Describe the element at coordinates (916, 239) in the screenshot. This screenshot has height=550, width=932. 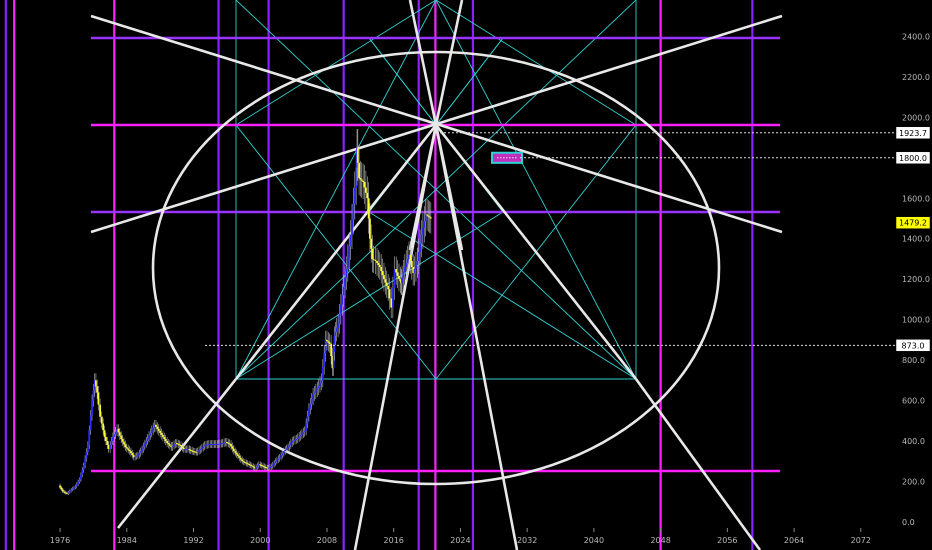
I see `y-tick-label: 1400.0` at that location.